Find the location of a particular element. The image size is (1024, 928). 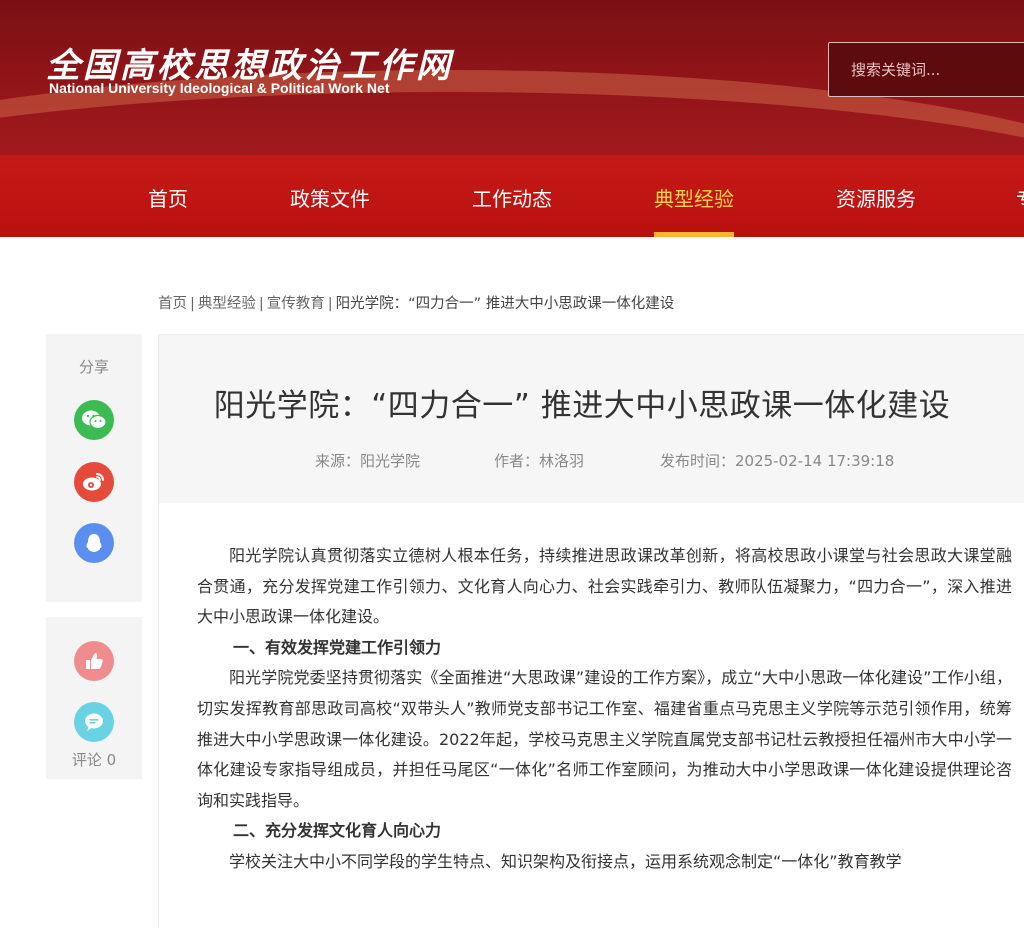

share-panel: 分享 is located at coordinates (94, 468).